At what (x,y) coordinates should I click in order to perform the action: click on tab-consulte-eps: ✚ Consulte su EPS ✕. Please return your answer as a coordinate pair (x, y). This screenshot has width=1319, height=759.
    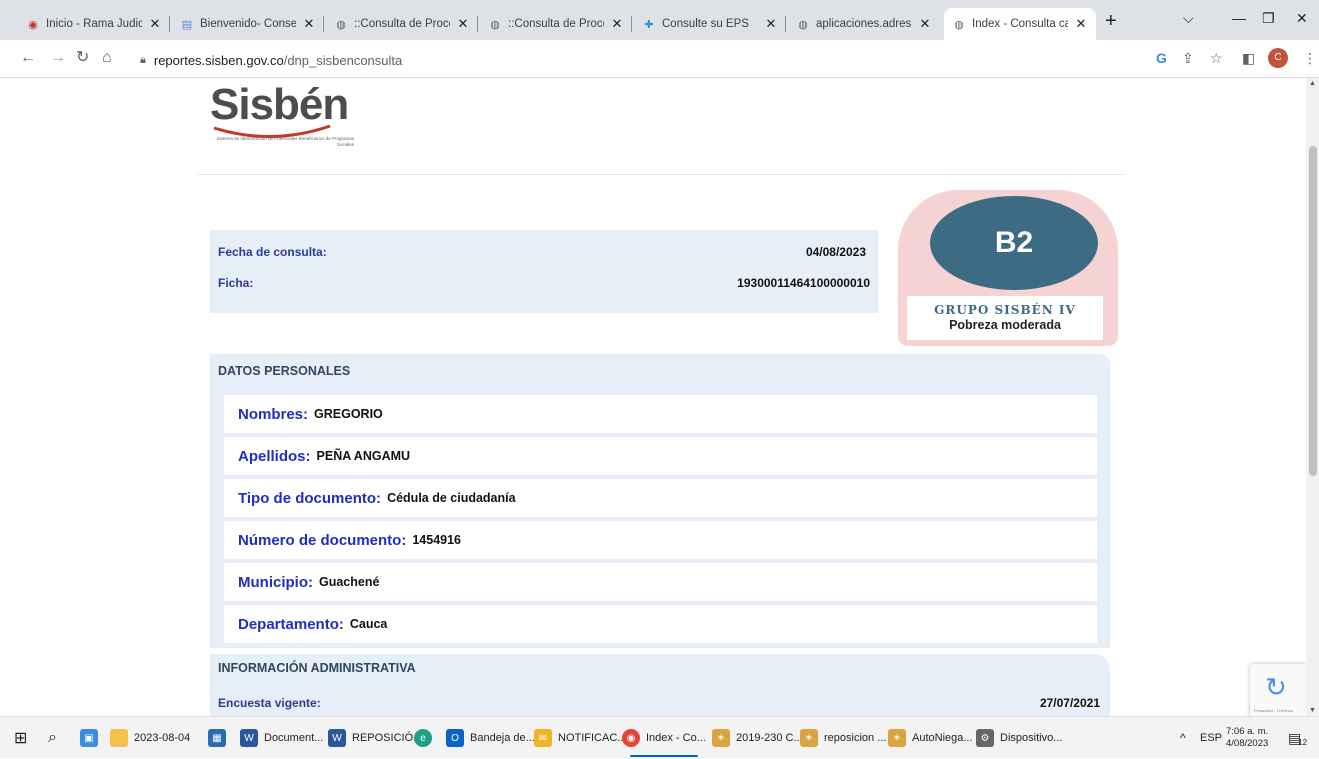
    Looking at the image, I should click on (710, 24).